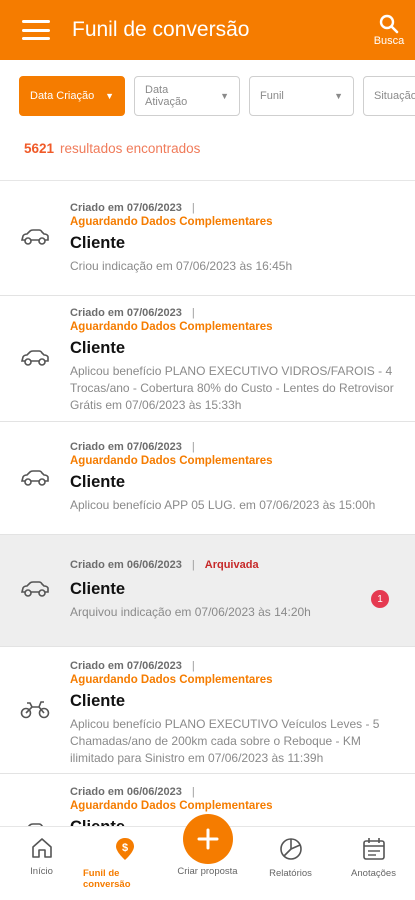  What do you see at coordinates (290, 863) in the screenshot?
I see `nav-reports: Relatórios` at bounding box center [290, 863].